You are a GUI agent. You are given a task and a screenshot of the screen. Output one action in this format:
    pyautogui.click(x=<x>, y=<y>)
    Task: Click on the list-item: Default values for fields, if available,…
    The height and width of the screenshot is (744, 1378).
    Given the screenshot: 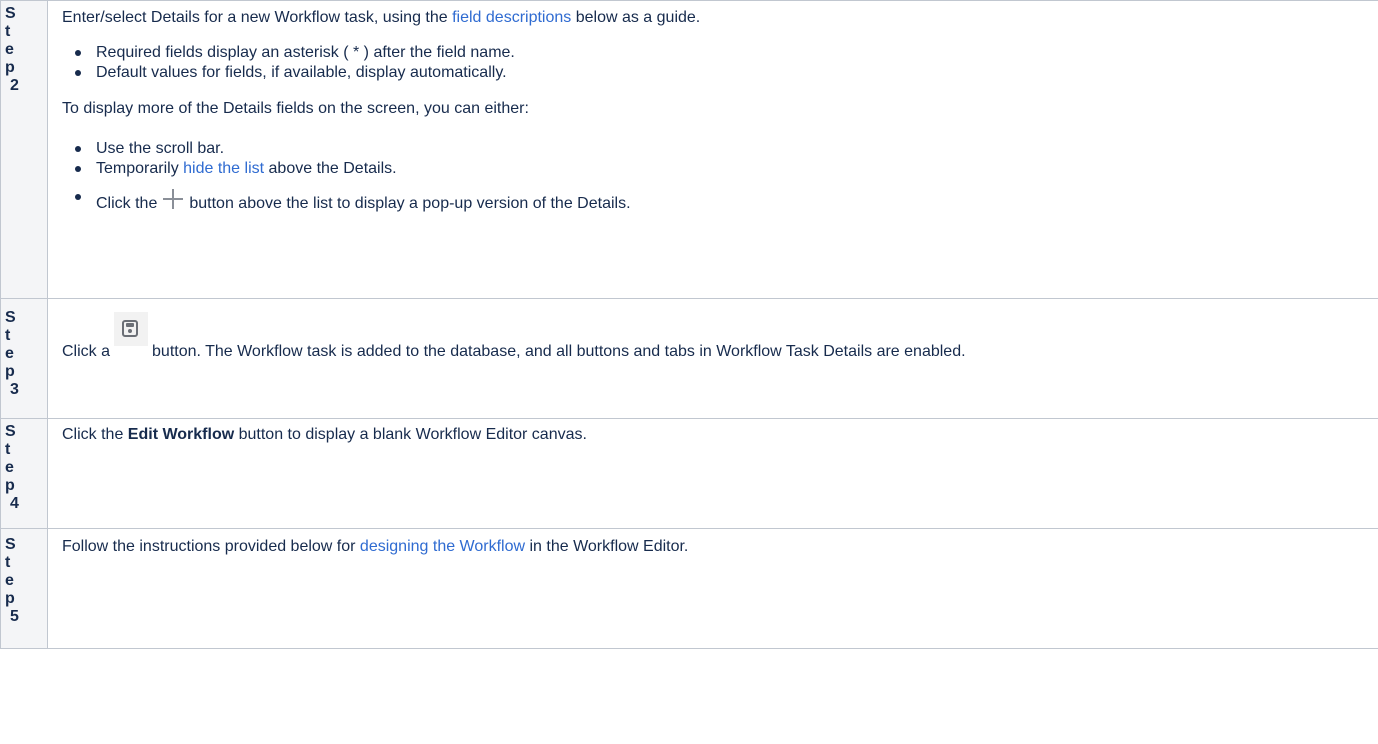 What is the action you would take?
    pyautogui.click(x=726, y=73)
    